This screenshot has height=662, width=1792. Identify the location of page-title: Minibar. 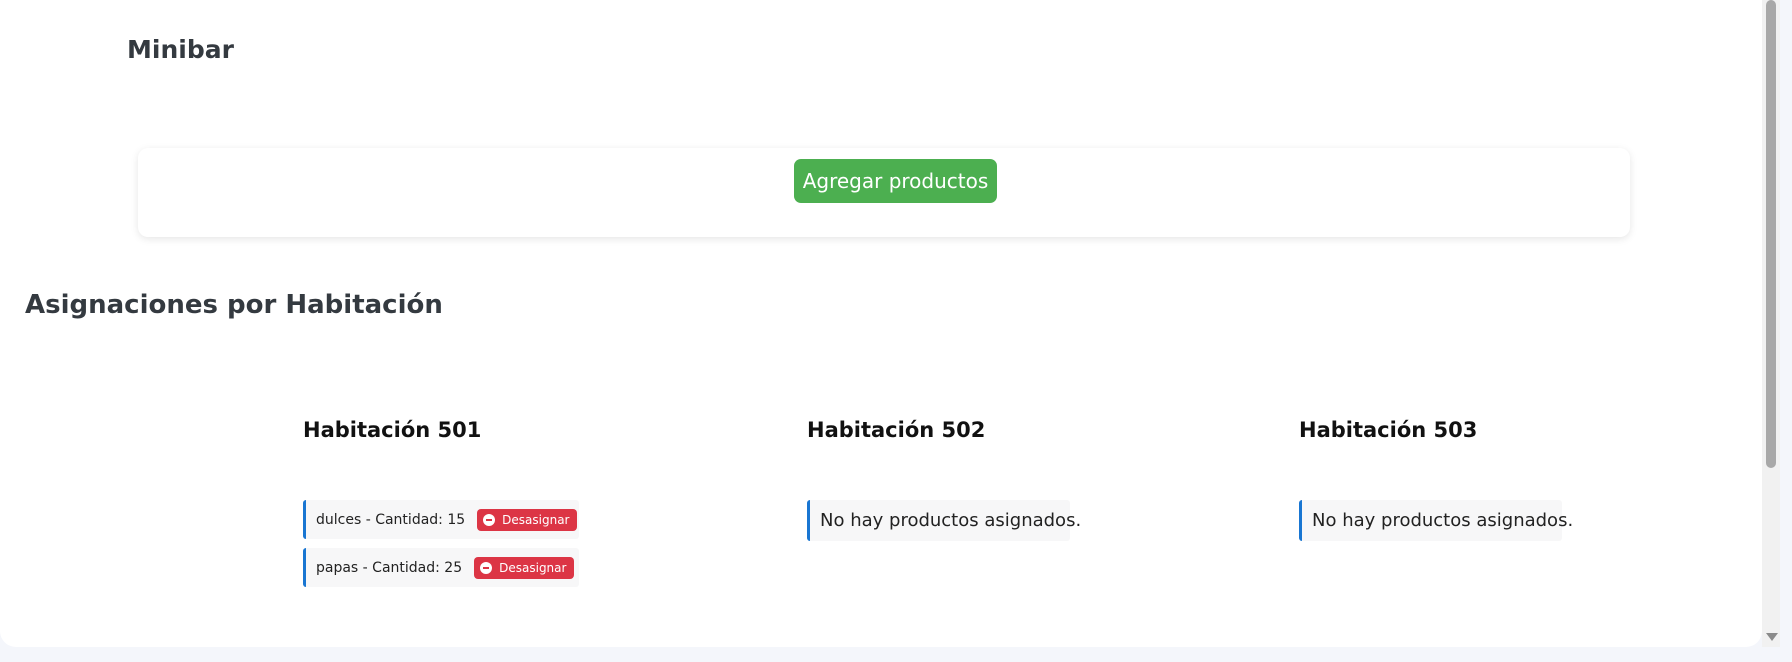
(180, 49).